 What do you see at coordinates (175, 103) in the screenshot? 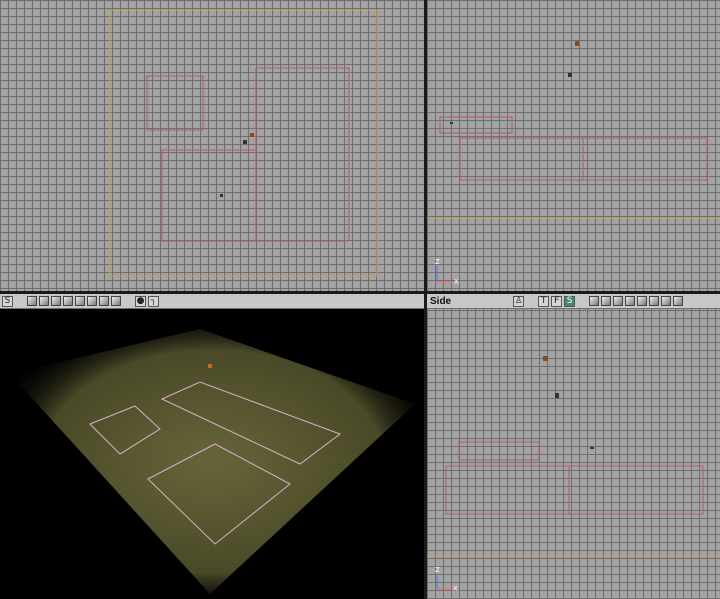
I see `brush-small-room` at bounding box center [175, 103].